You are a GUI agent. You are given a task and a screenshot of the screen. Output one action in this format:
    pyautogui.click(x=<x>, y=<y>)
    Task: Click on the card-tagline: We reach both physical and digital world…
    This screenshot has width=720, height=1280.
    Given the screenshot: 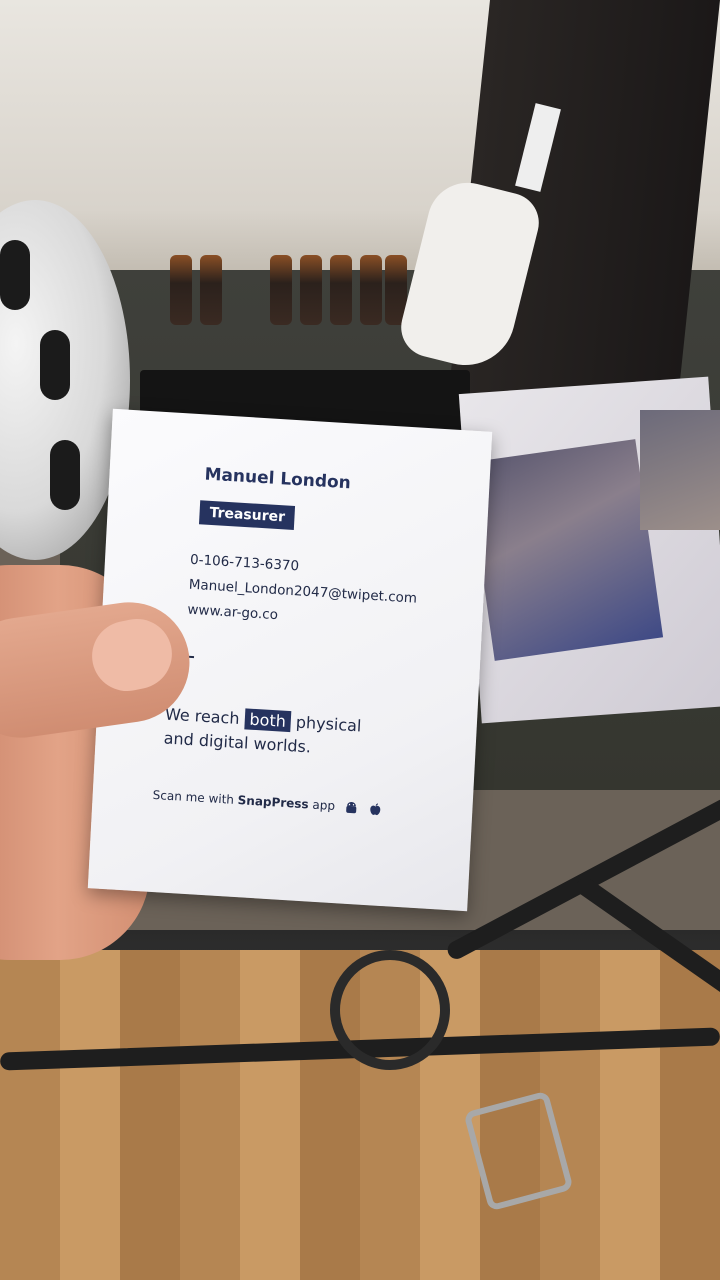 What is the action you would take?
    pyautogui.click(x=262, y=732)
    